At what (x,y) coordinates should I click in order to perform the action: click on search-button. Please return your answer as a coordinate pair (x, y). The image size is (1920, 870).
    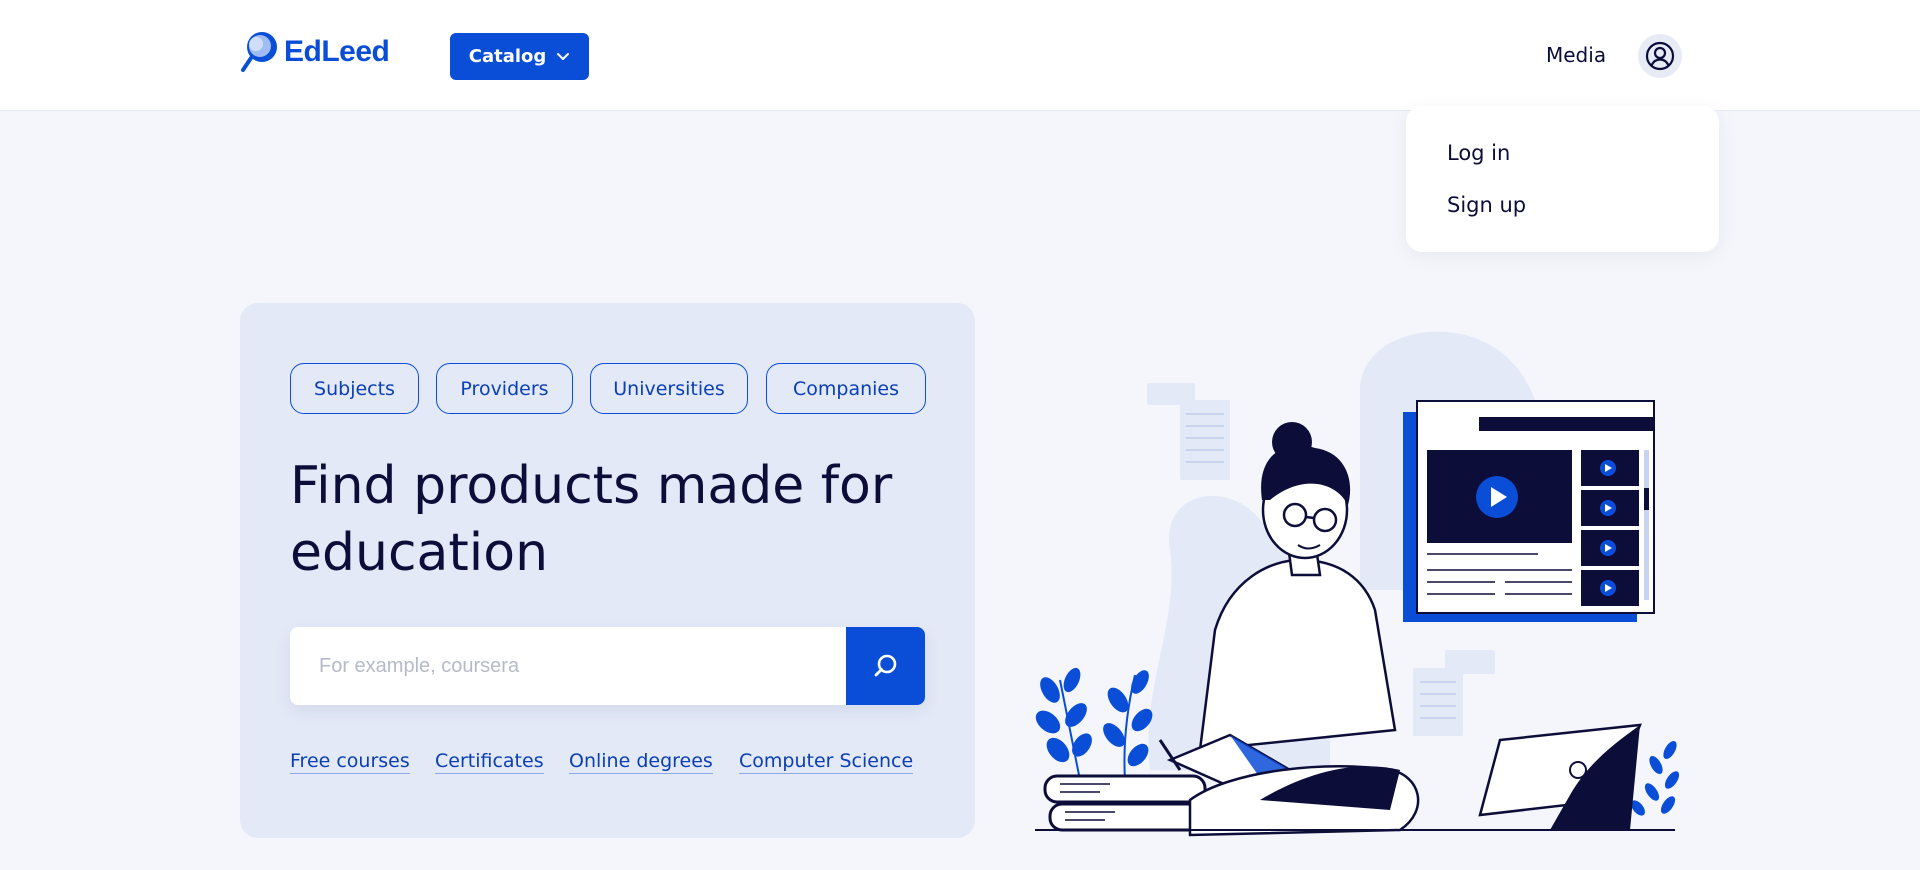
    Looking at the image, I should click on (885, 666).